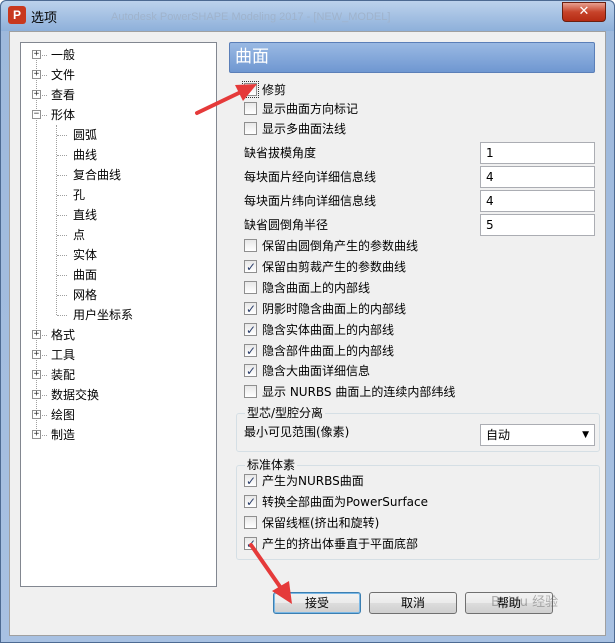 The image size is (615, 643). I want to click on tree-item-label: 制造, so click(63, 435).